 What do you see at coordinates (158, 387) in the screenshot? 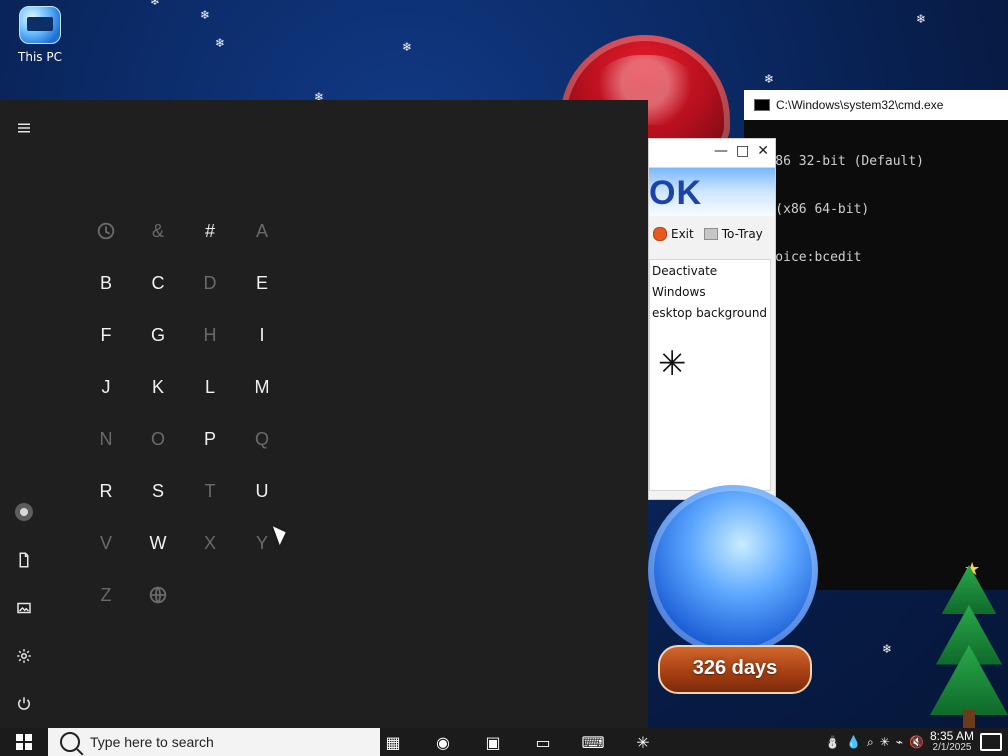
I see `letter-cell: K` at bounding box center [158, 387].